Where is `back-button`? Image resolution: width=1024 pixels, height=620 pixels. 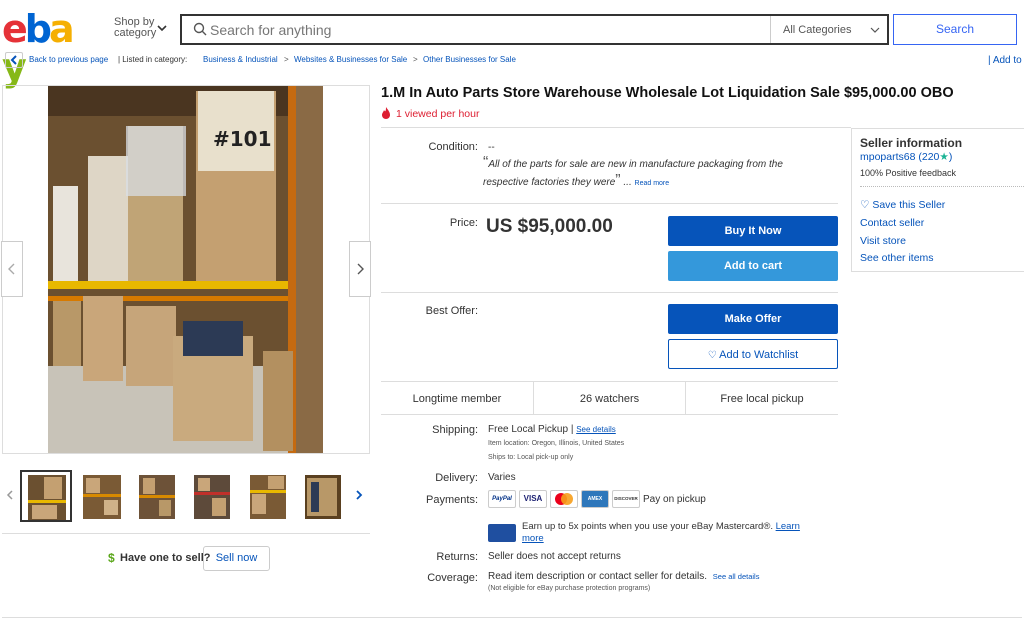 back-button is located at coordinates (14, 60).